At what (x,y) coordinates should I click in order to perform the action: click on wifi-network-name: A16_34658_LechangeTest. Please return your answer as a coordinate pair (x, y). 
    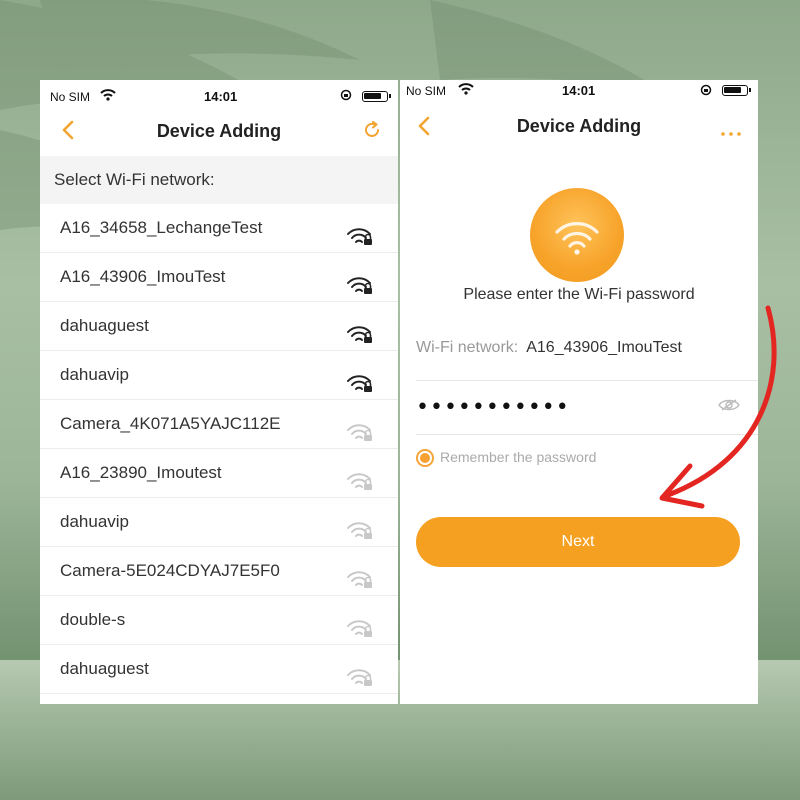
    Looking at the image, I should click on (161, 227).